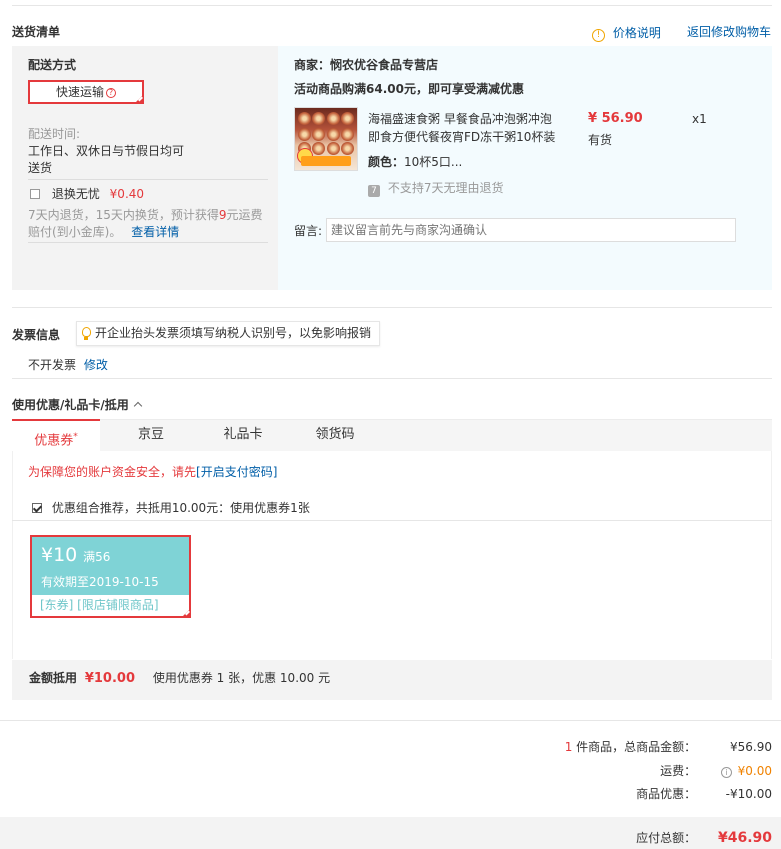 The width and height of the screenshot is (781, 849). I want to click on section-title: 送货清单, so click(36, 32).